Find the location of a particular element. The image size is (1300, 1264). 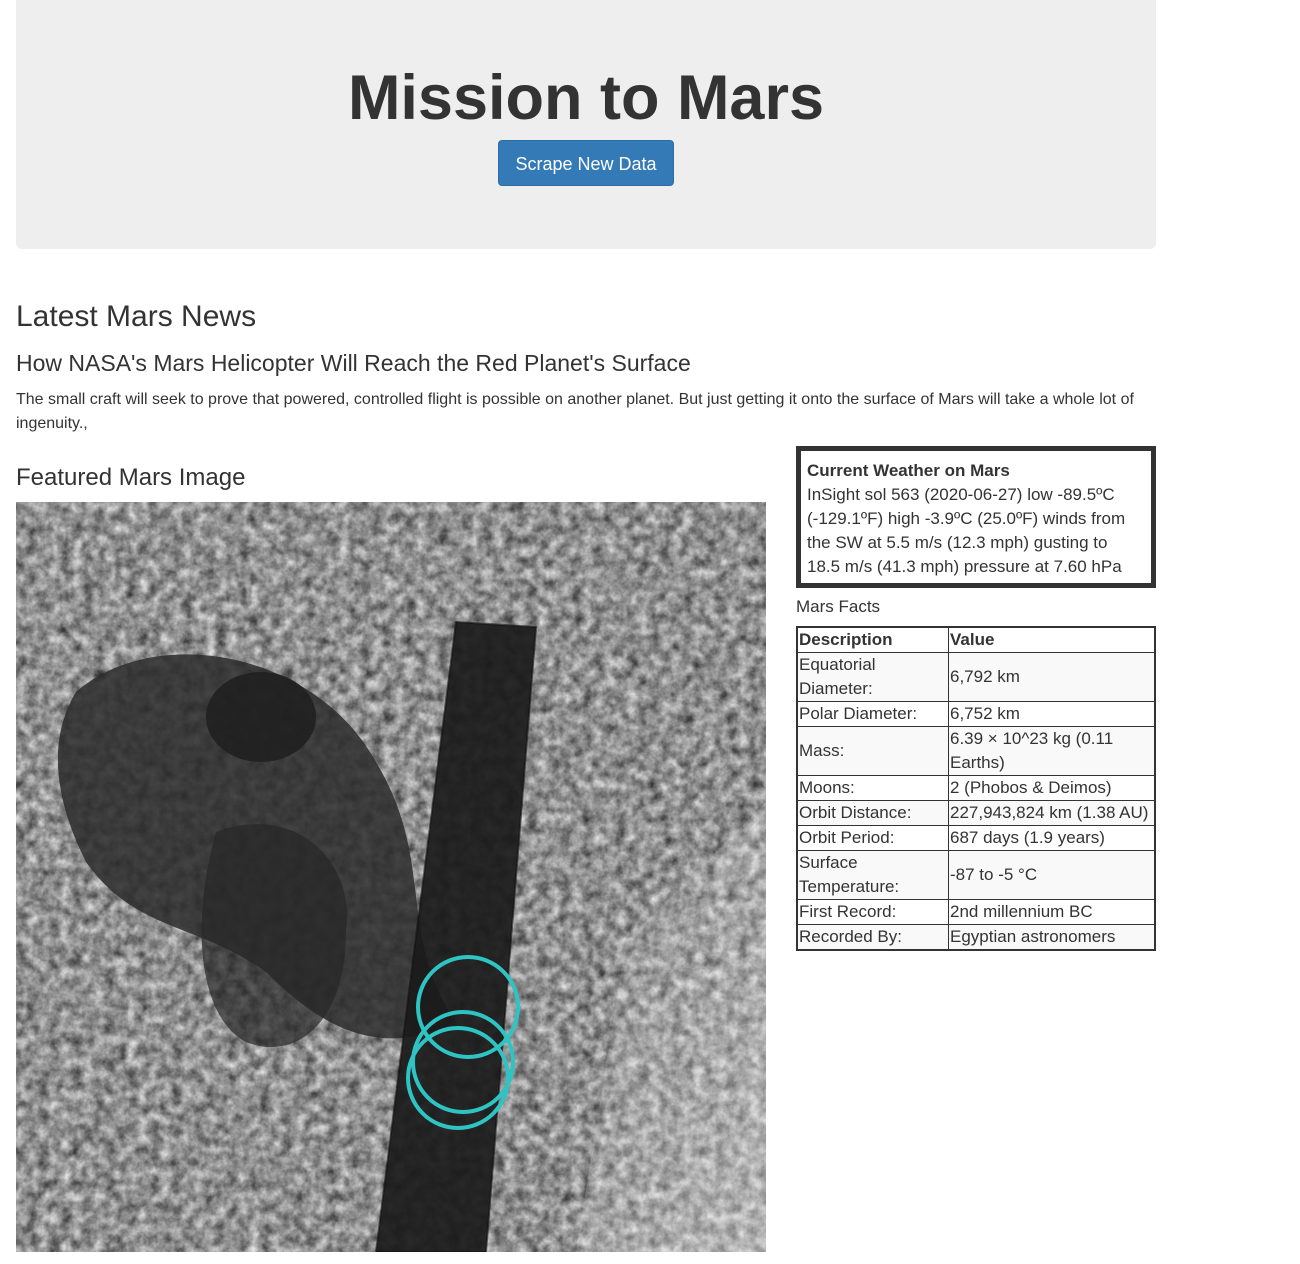

row-description: Polar Diameter: is located at coordinates (872, 714).